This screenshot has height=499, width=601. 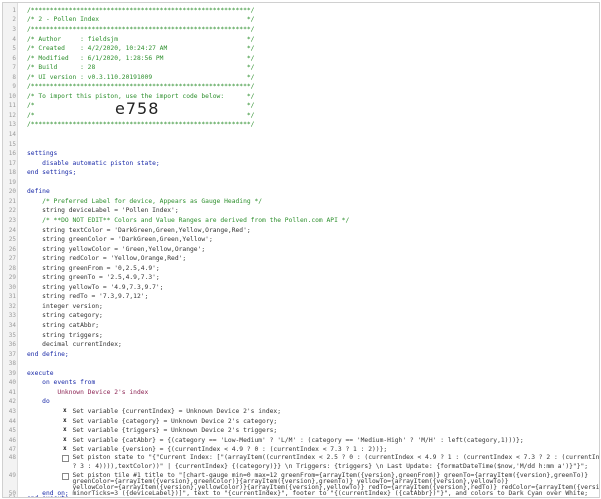 What do you see at coordinates (12, 220) in the screenshot?
I see `line-number: 23` at bounding box center [12, 220].